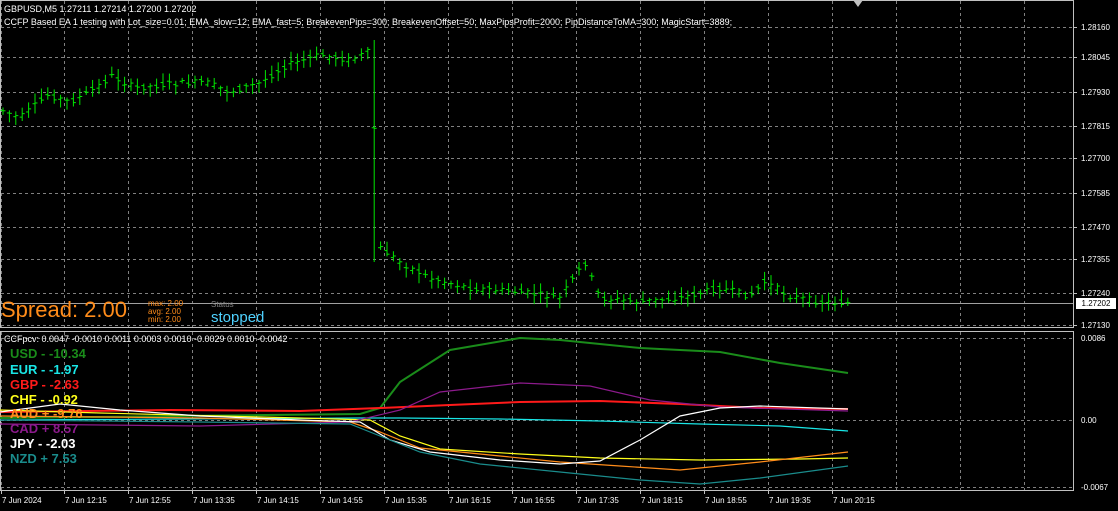 This screenshot has width=1118, height=511. Describe the element at coordinates (43, 458) in the screenshot. I see `currency-nzd: NZD + 7.53` at that location.